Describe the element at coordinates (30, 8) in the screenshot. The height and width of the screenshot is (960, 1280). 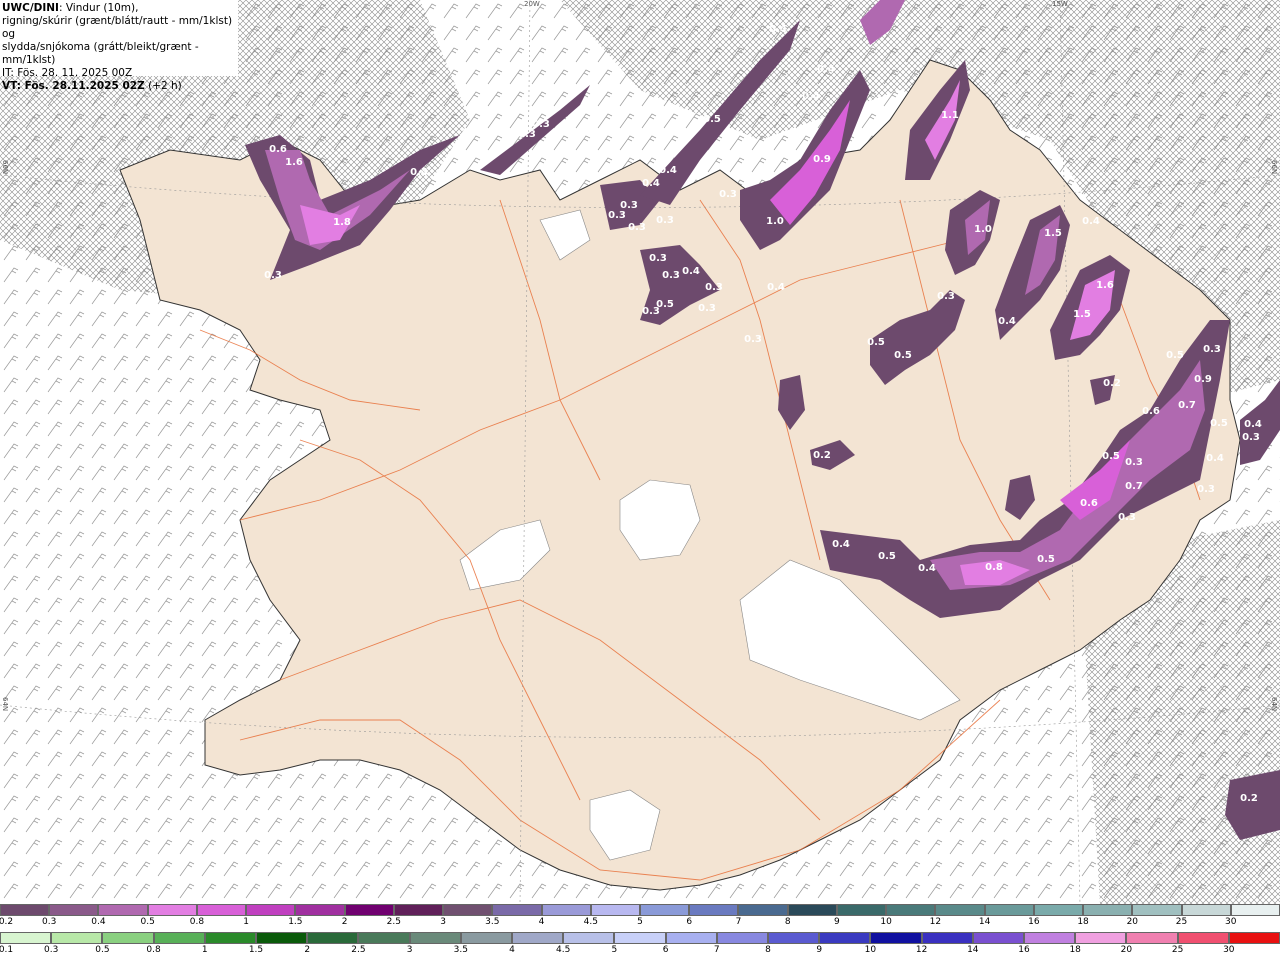
I see `model-name: UWC/DINI` at that location.